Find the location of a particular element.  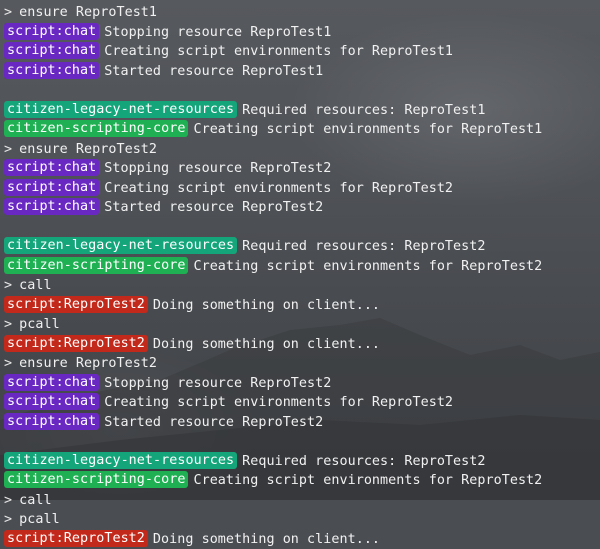

command-line: > ensure ReproTest1 is located at coordinates (302, 13).